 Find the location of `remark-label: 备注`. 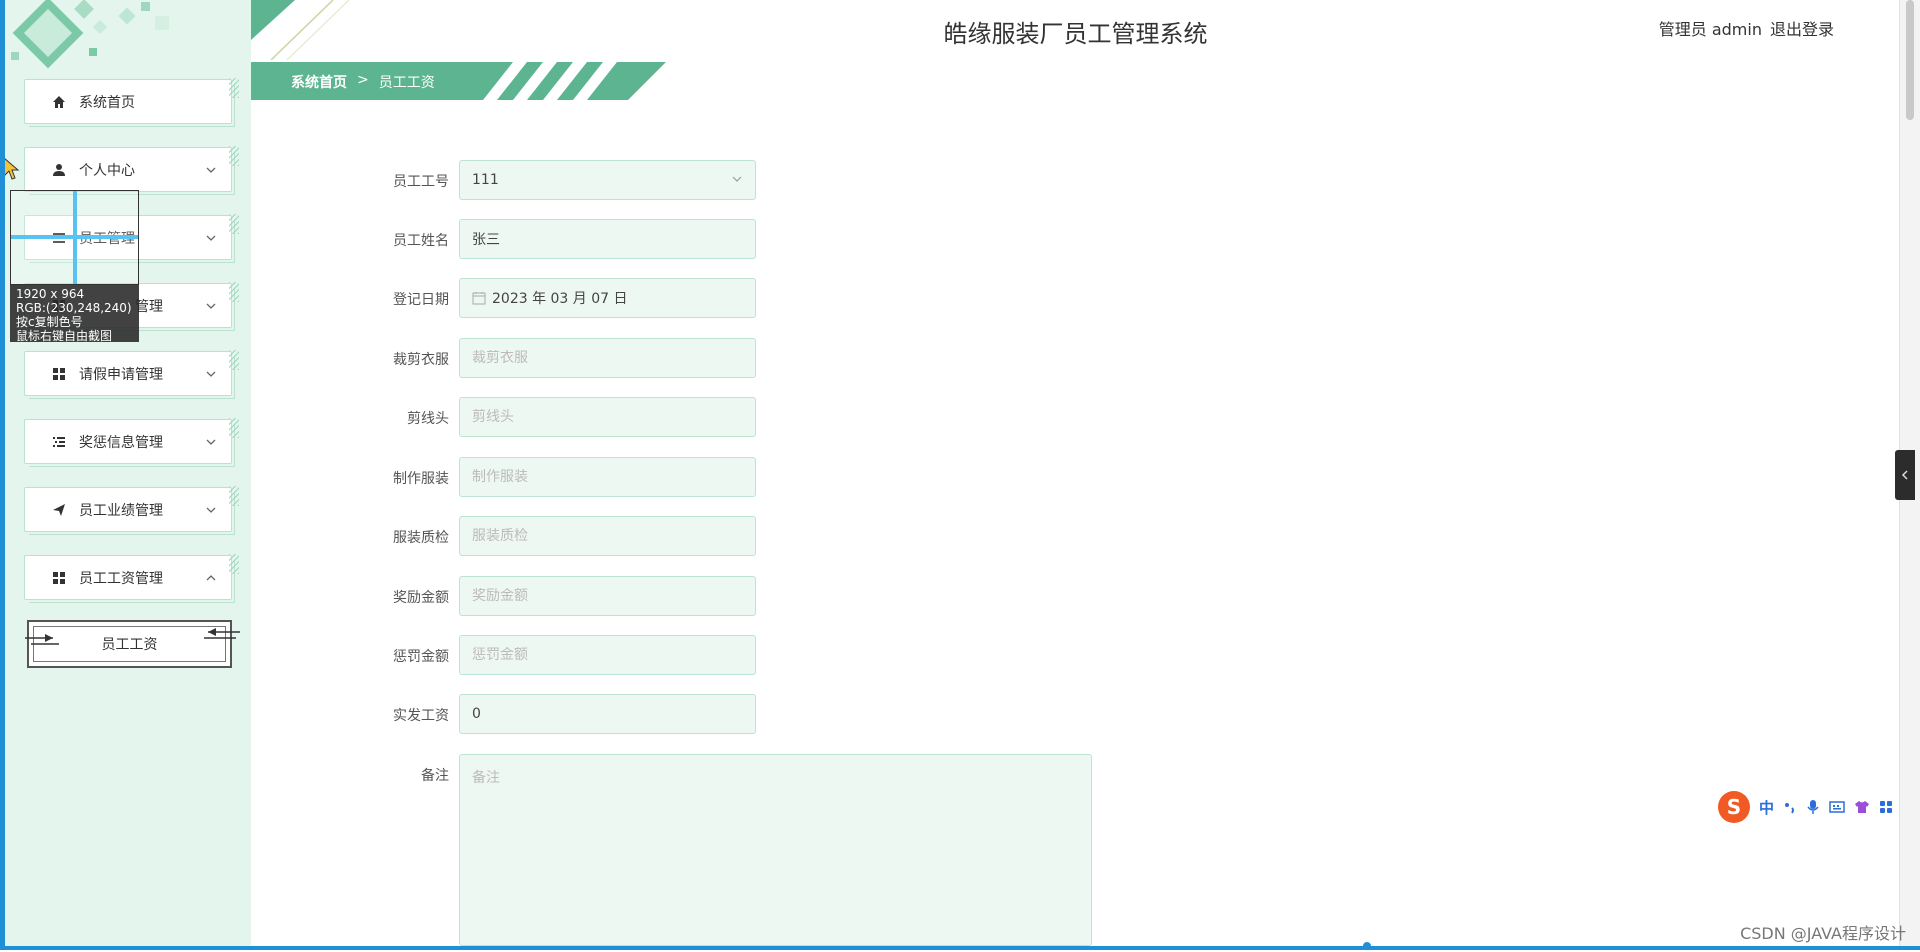

remark-label: 备注 is located at coordinates (435, 776).